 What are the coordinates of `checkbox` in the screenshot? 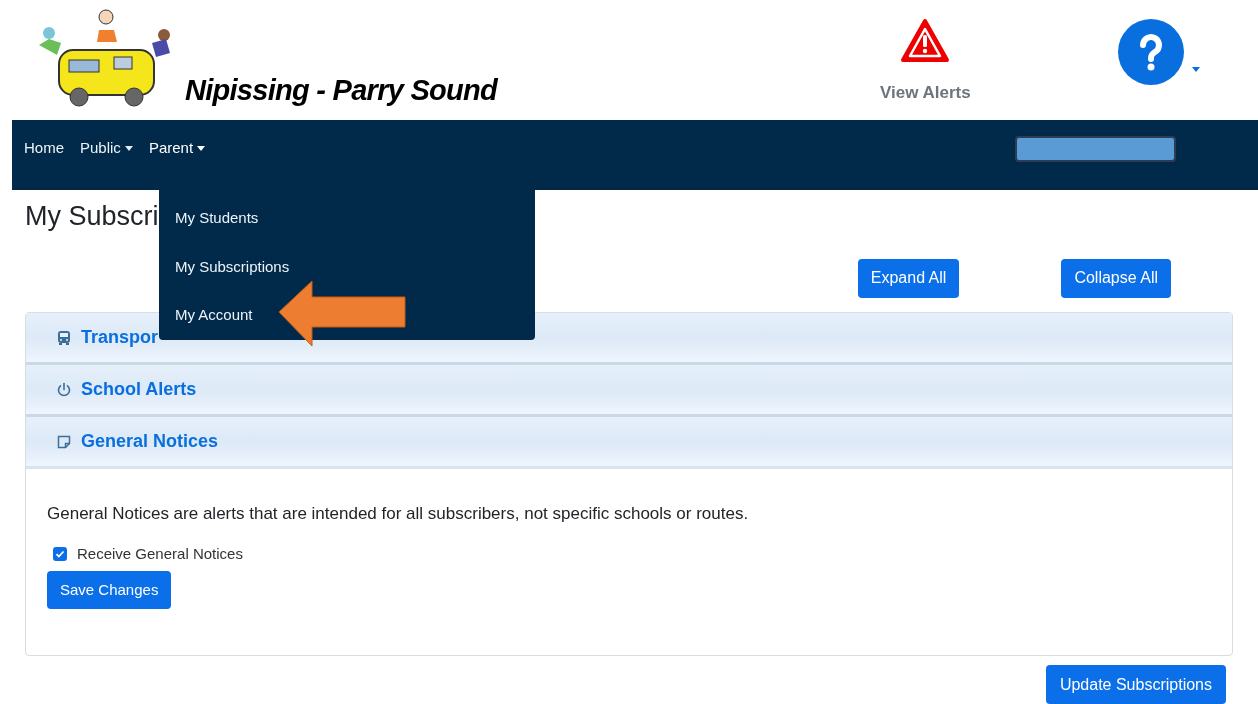 It's located at (60, 553).